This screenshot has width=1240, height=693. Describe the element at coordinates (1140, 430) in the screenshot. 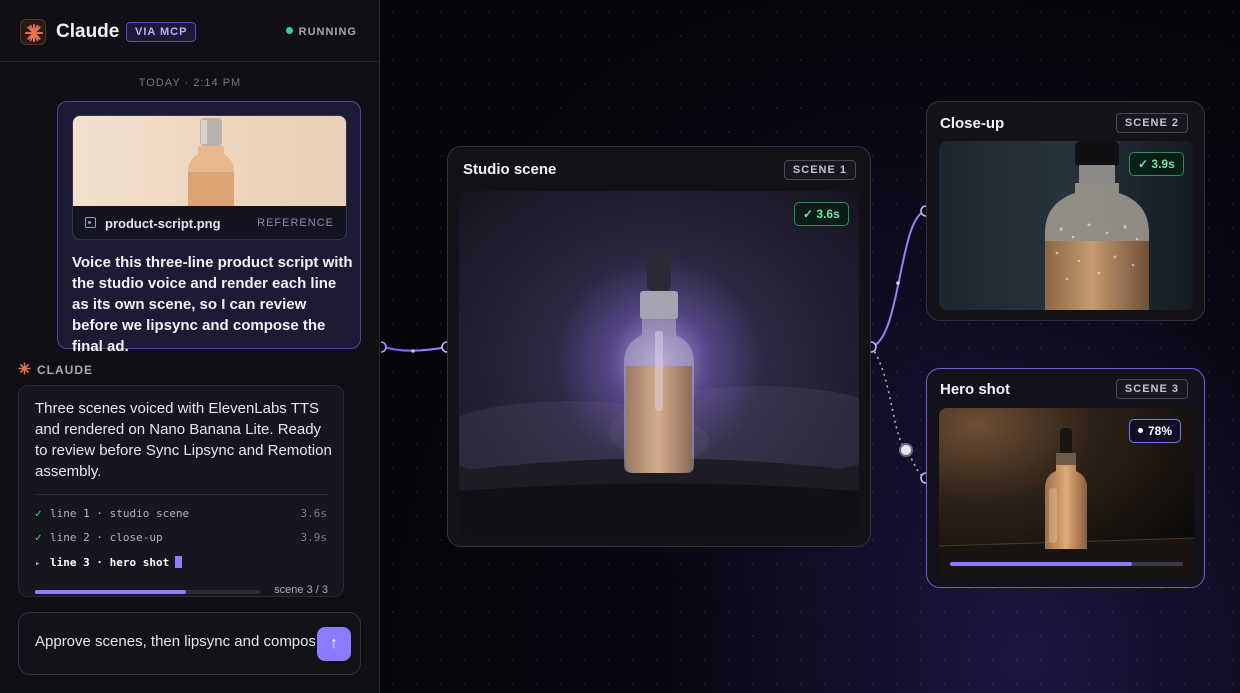

I see `render-dot-icon` at that location.